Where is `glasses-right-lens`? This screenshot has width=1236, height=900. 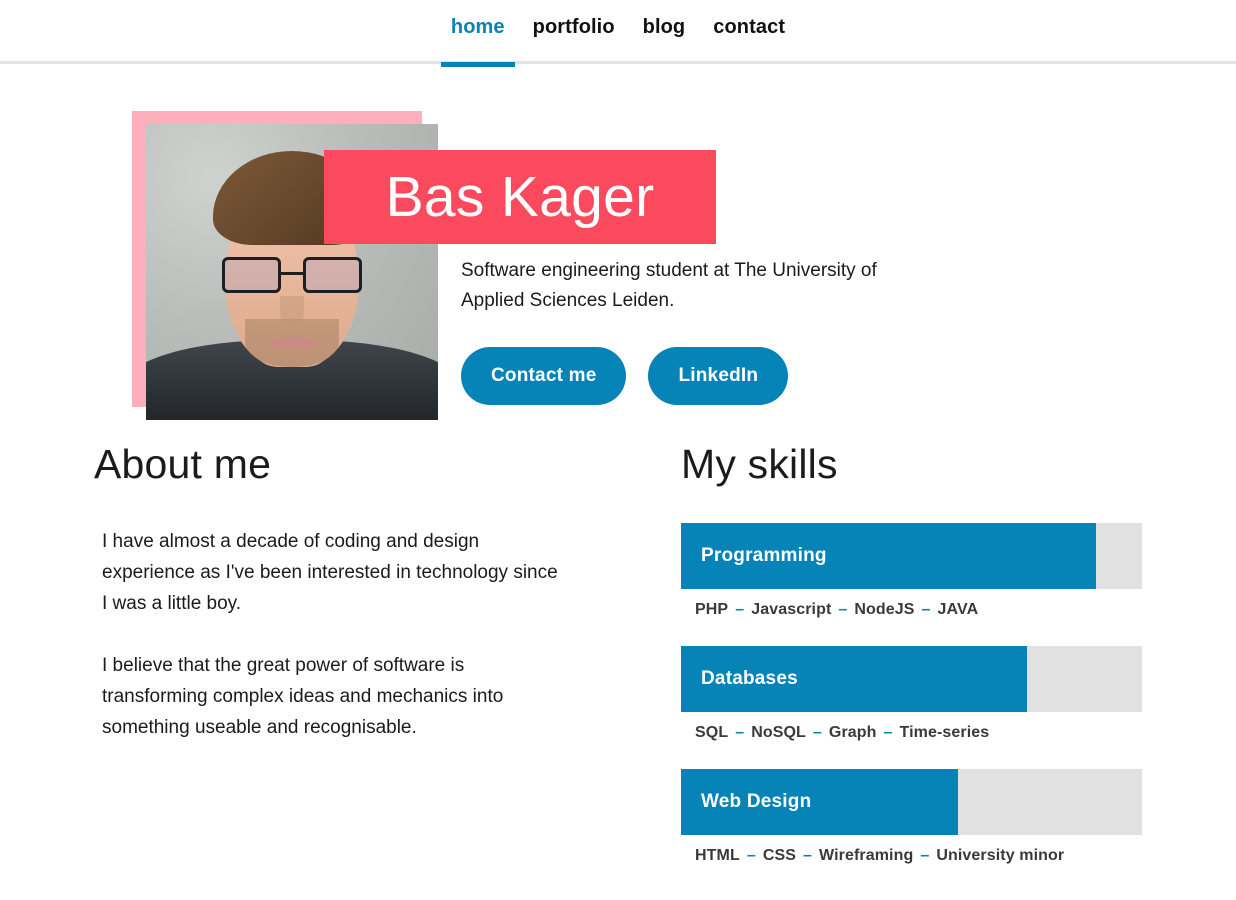
glasses-right-lens is located at coordinates (333, 275).